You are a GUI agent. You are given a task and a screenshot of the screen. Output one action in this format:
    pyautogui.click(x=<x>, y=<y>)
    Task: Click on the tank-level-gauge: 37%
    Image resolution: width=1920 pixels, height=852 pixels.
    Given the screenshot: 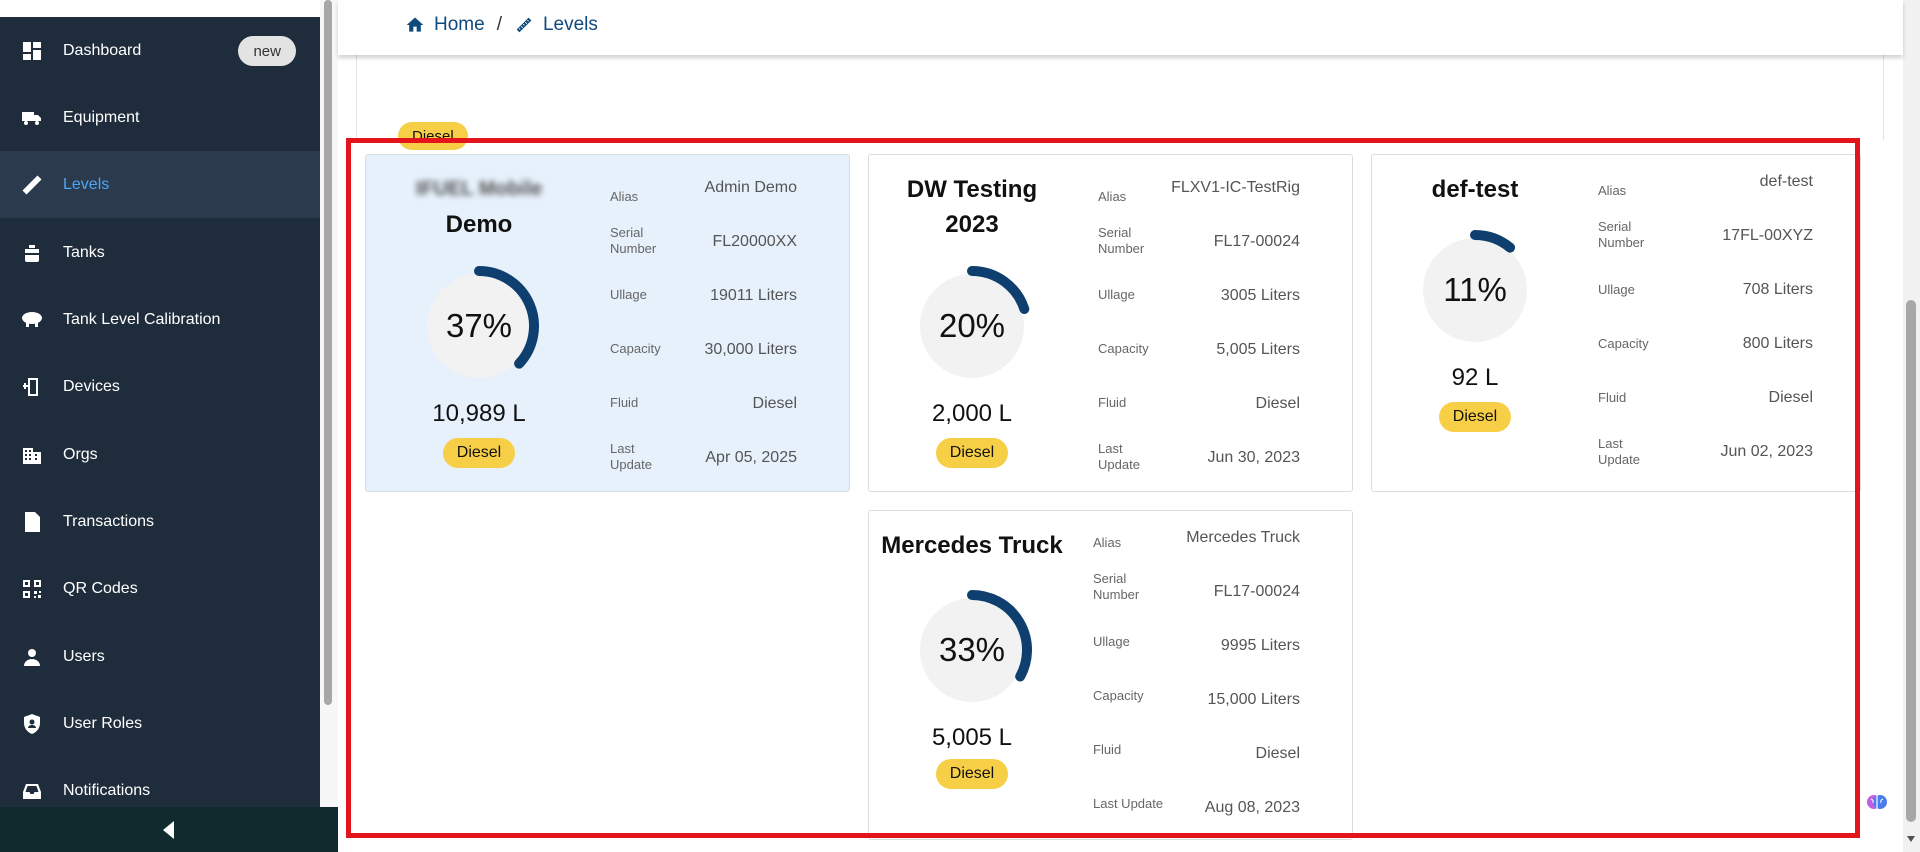 What is the action you would take?
    pyautogui.click(x=479, y=326)
    